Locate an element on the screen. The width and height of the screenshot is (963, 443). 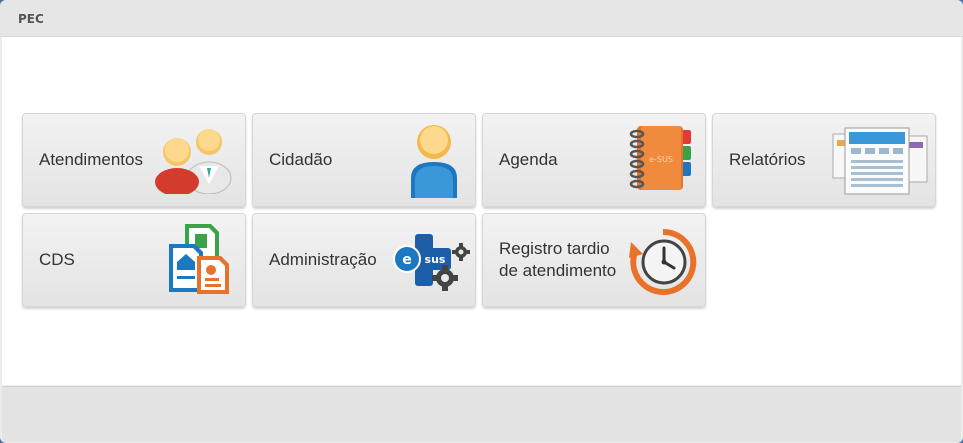
agenda-book-icon: e-SUS is located at coordinates (660, 158).